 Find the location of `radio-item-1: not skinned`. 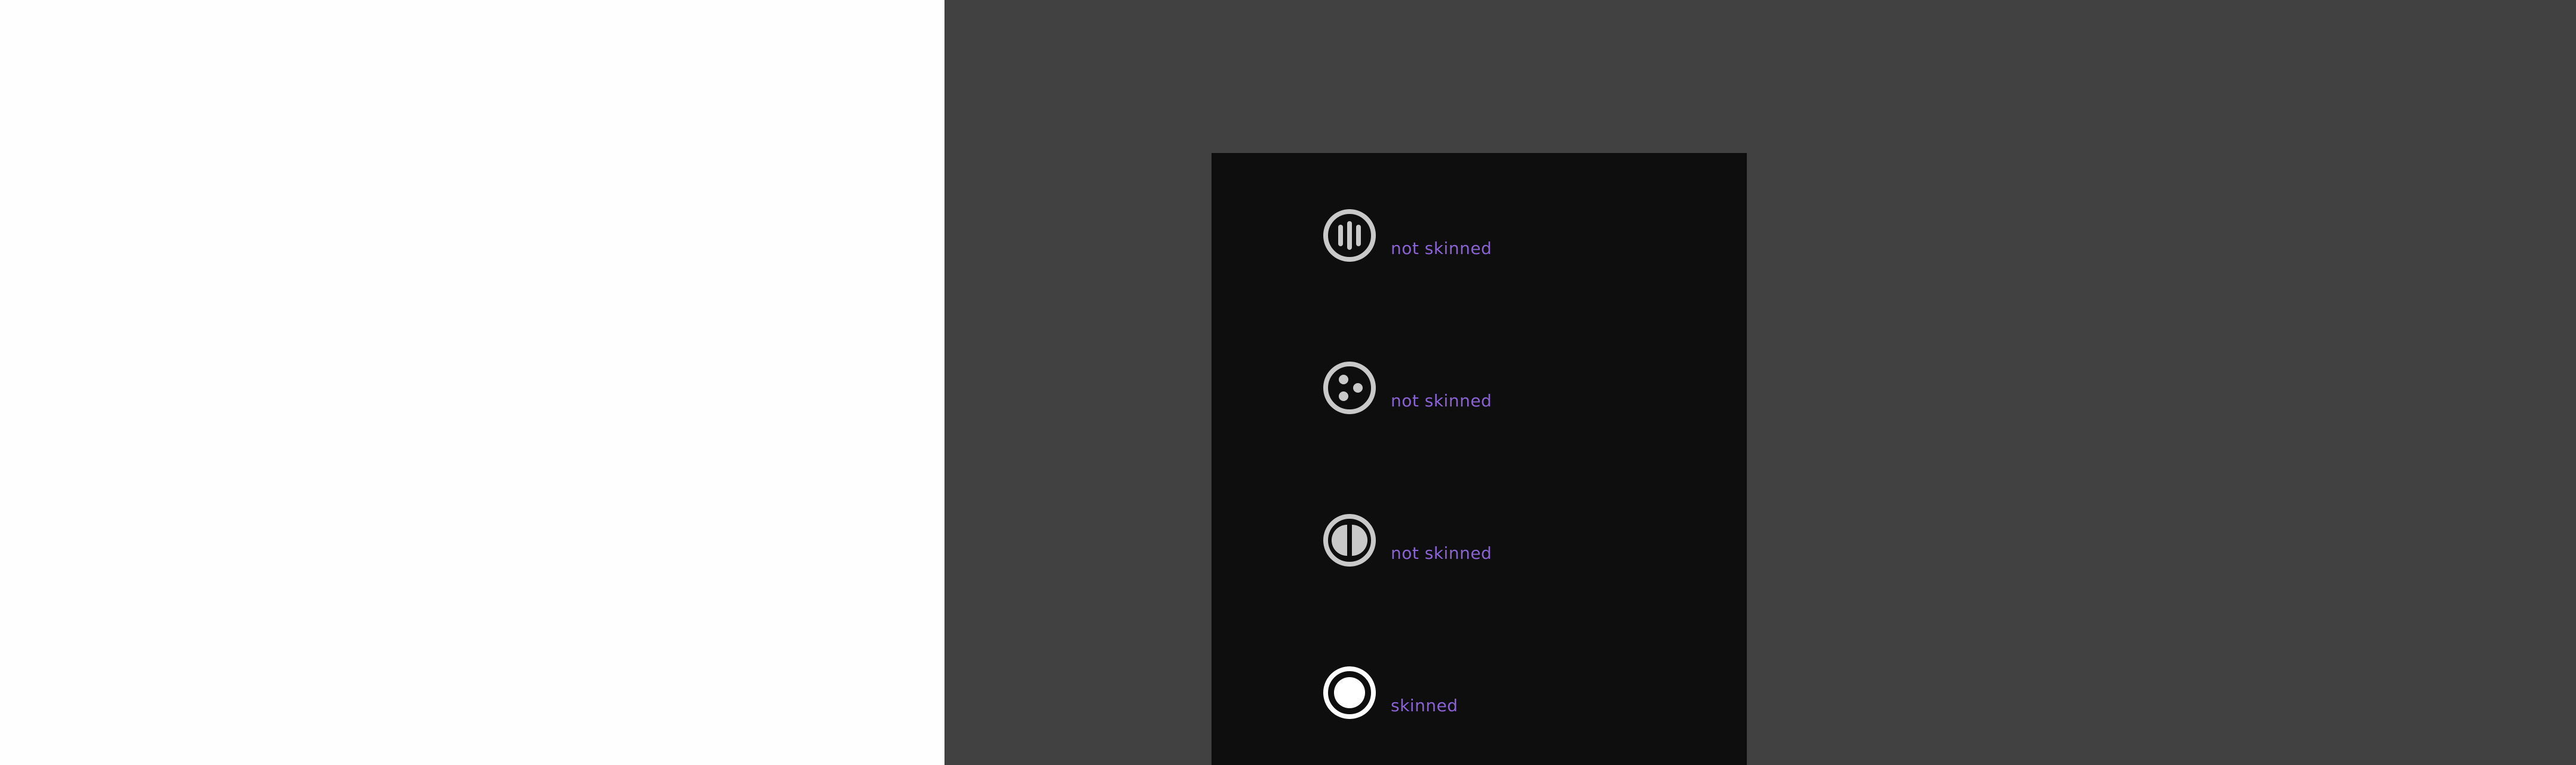

radio-item-1: not skinned is located at coordinates (1501, 238).